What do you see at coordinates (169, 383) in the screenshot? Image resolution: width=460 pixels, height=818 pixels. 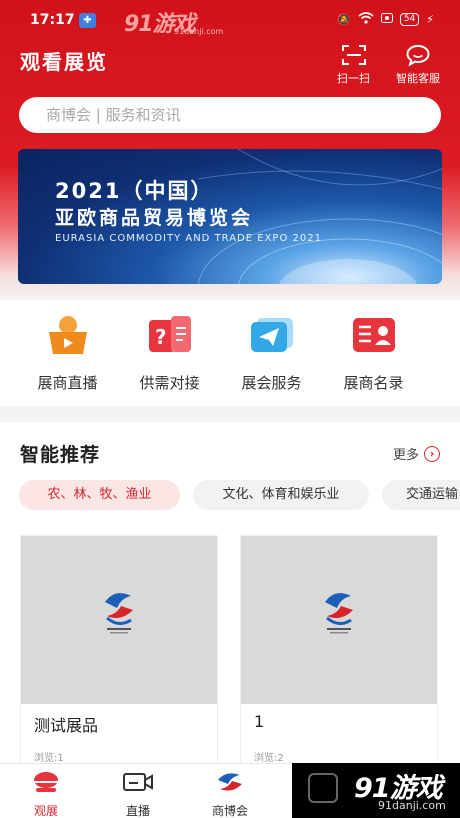 I see `shortcut-label: 供需对接` at bounding box center [169, 383].